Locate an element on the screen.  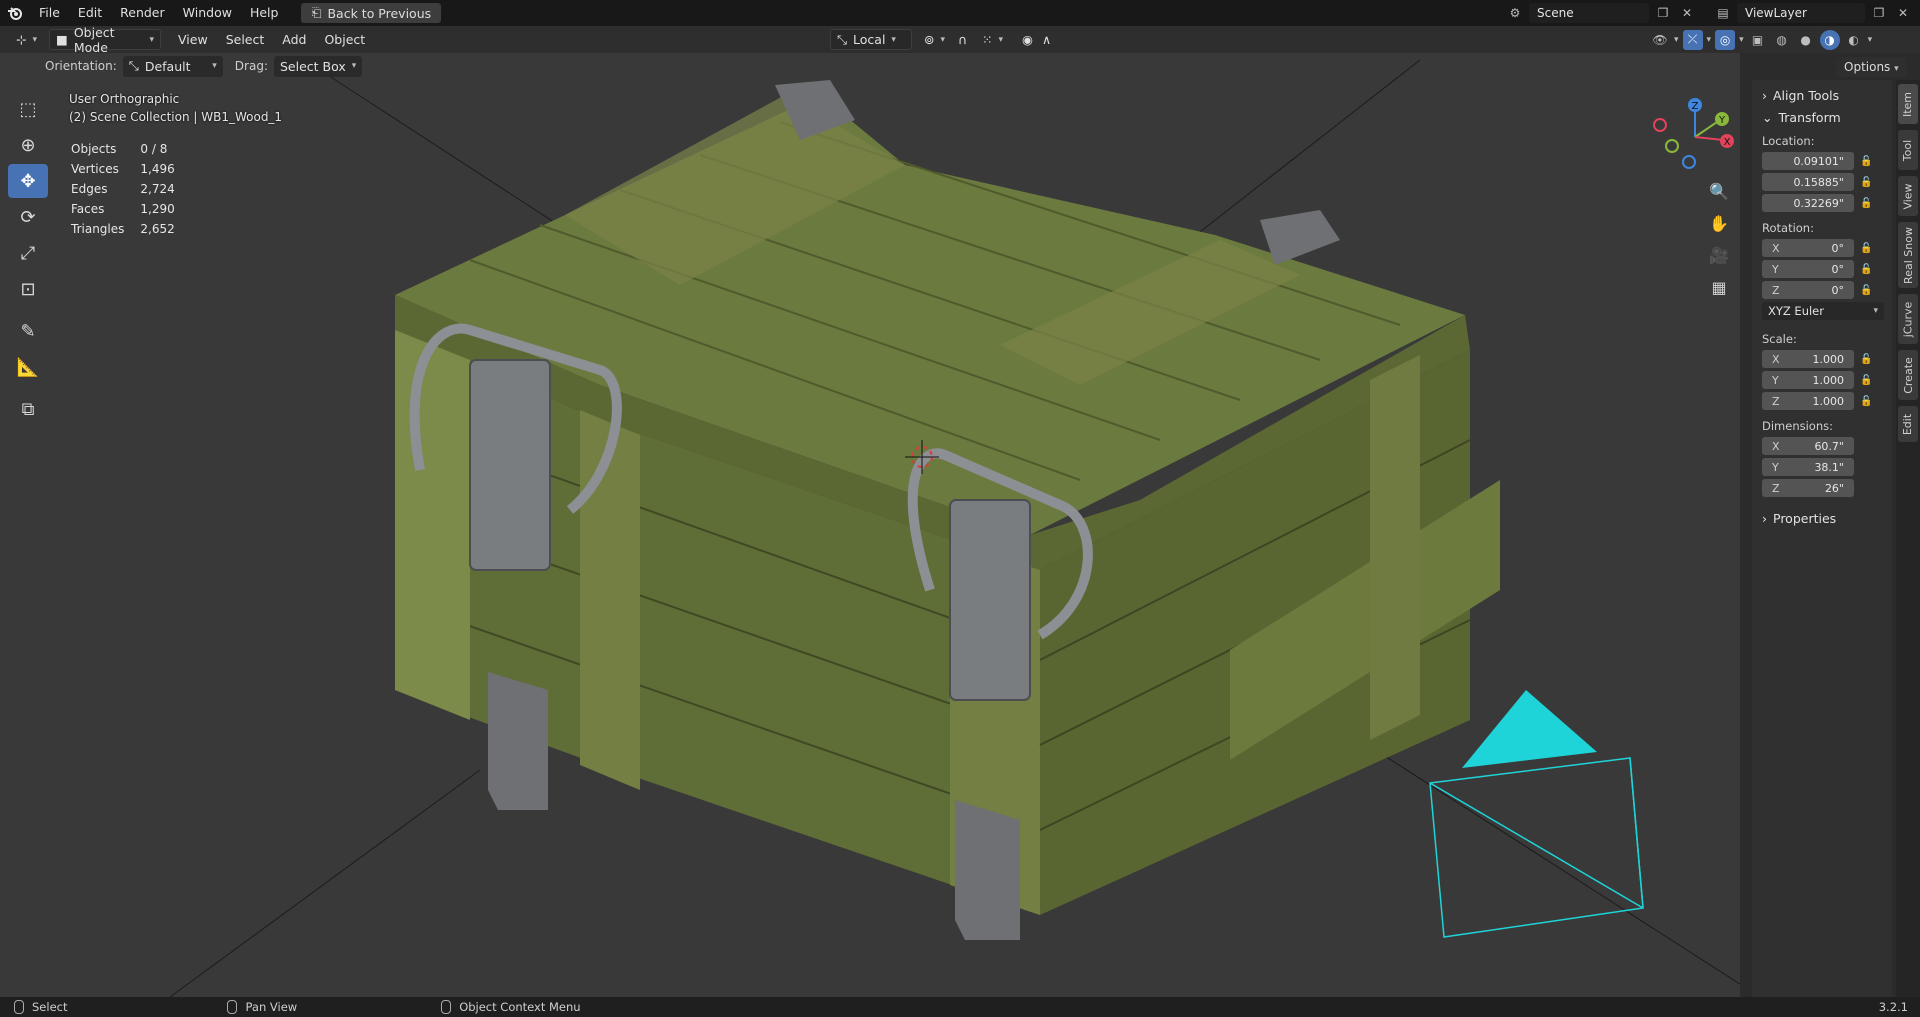
menu-edit: Edit is located at coordinates (90, 13).